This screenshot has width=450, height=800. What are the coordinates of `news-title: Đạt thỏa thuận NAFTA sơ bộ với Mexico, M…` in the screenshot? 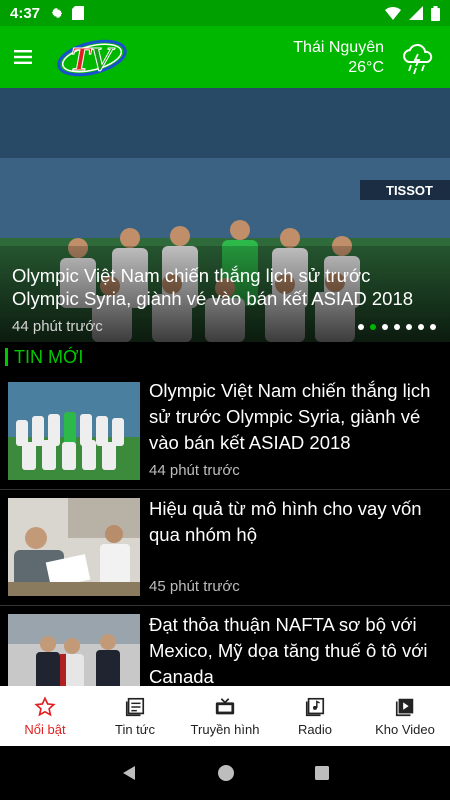 It's located at (288, 650).